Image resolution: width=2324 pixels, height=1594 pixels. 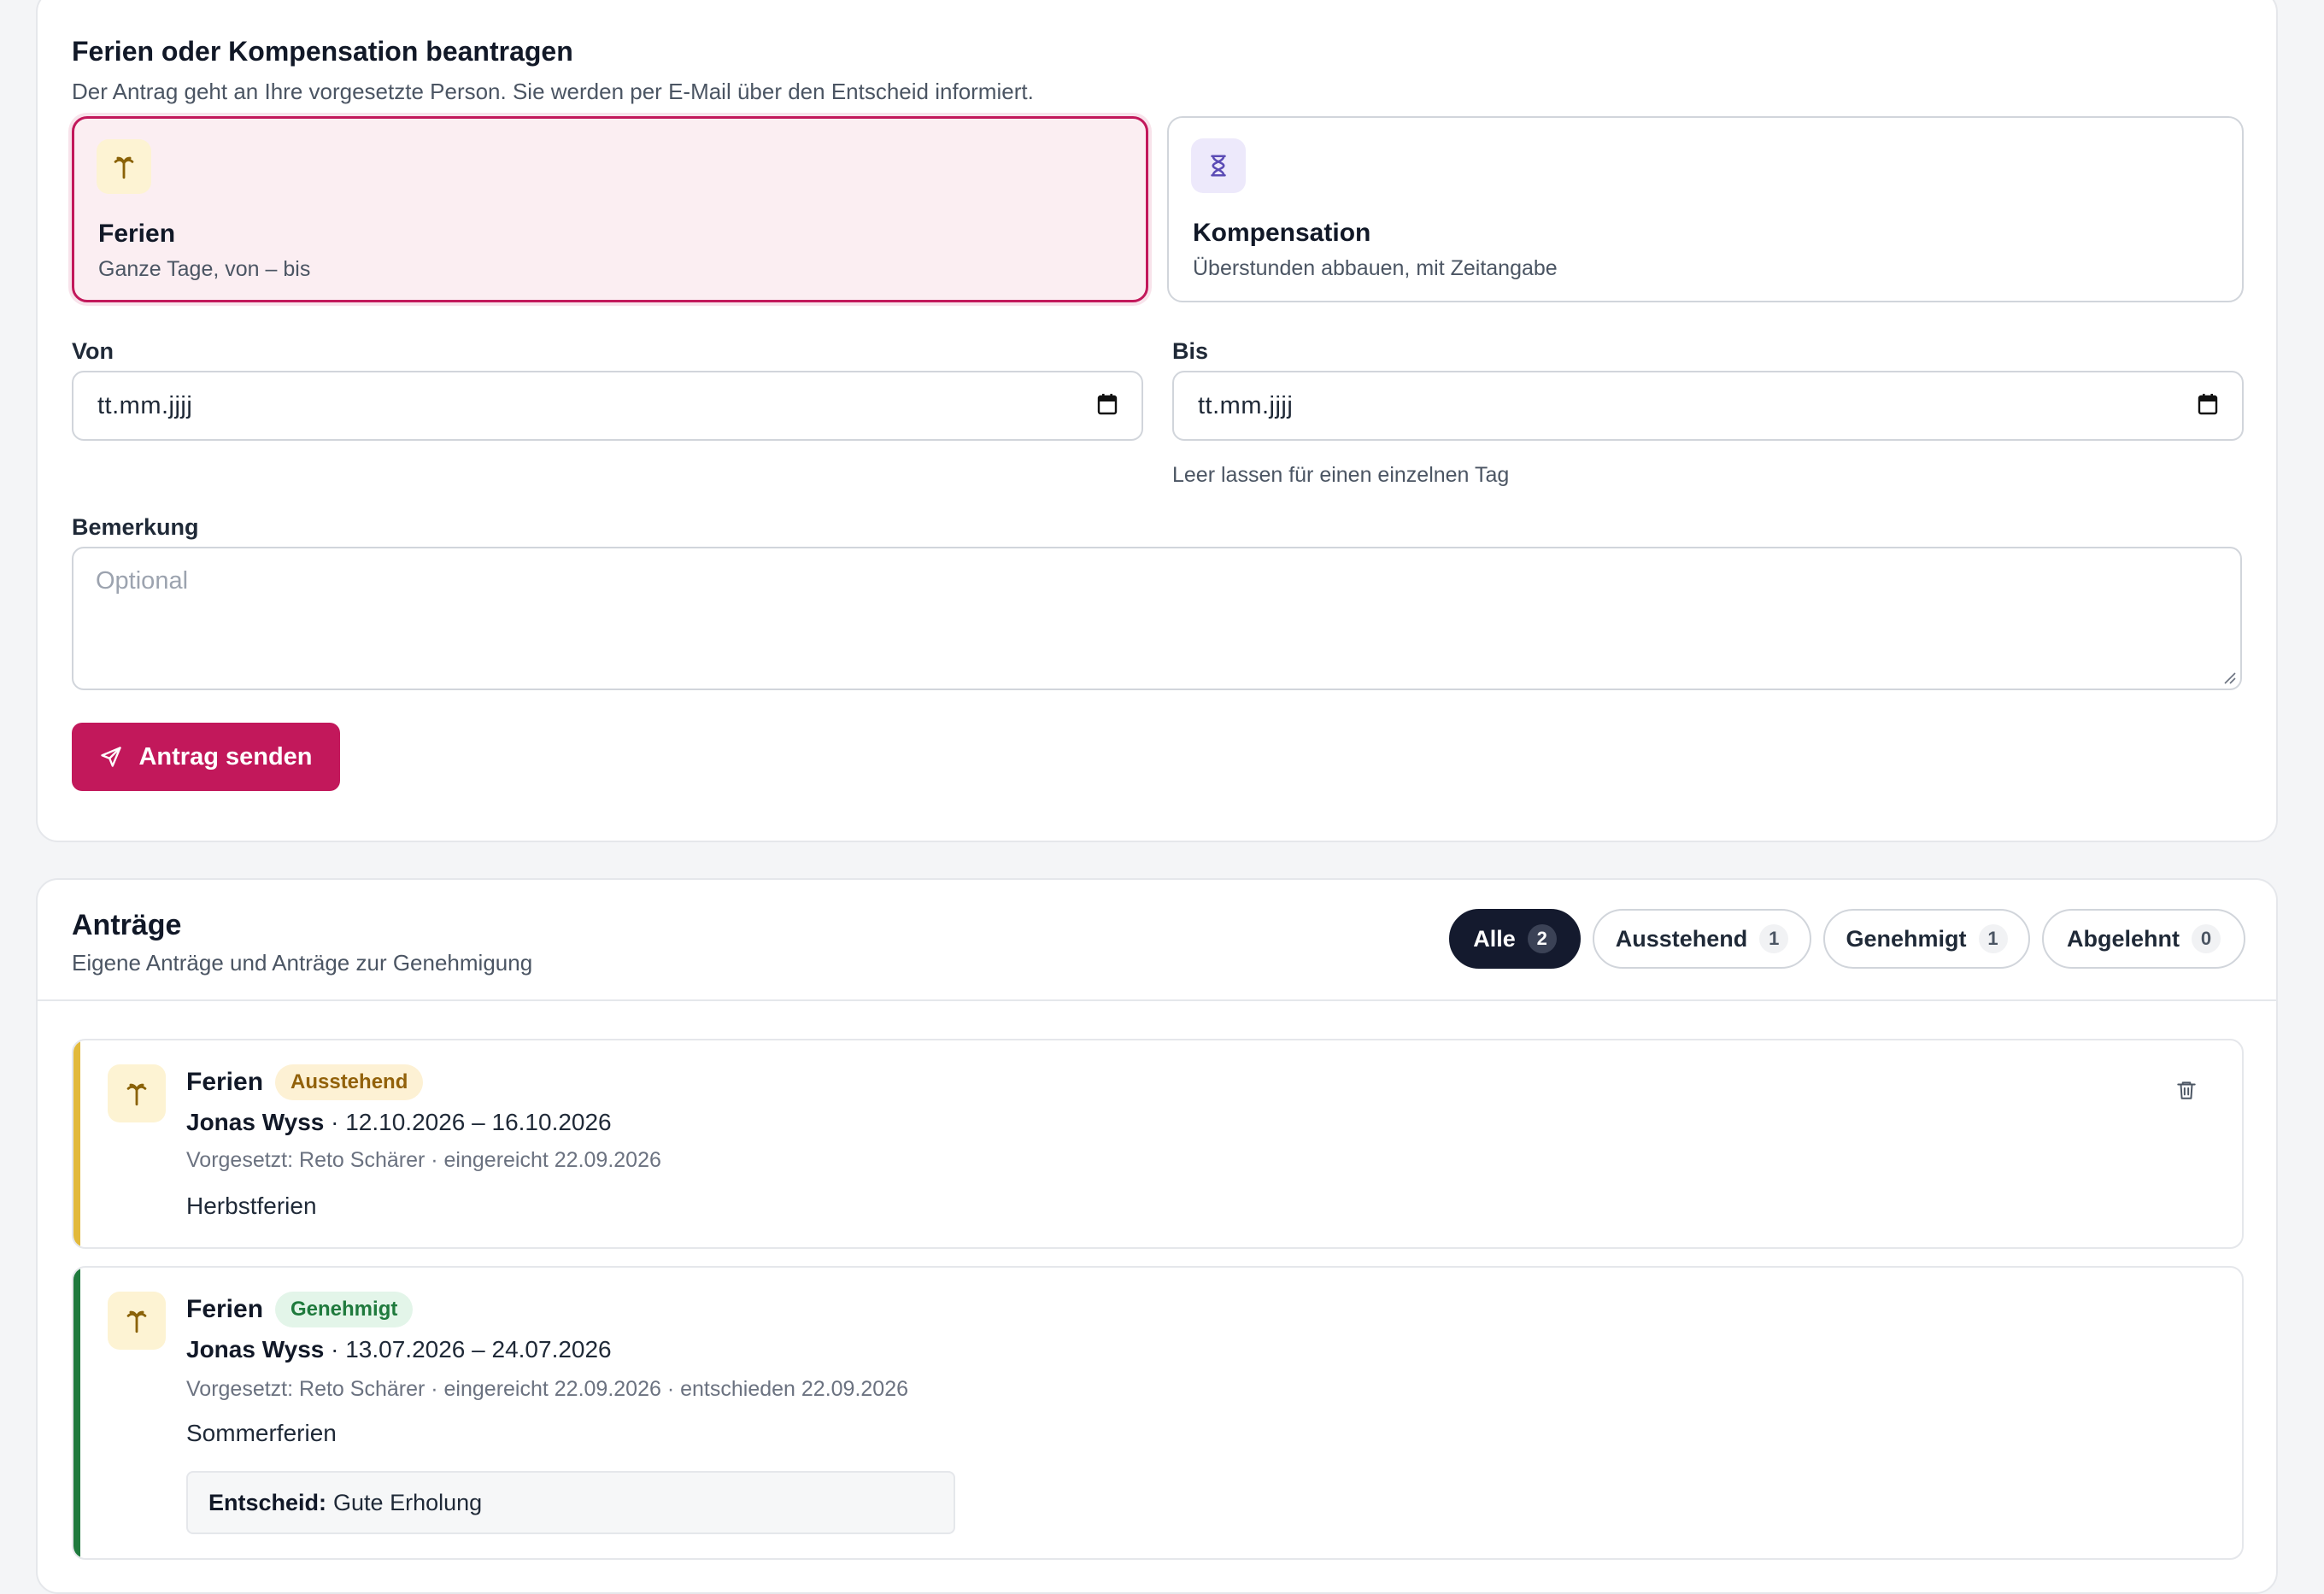 I want to click on note-label: Bemerkung, so click(x=135, y=527).